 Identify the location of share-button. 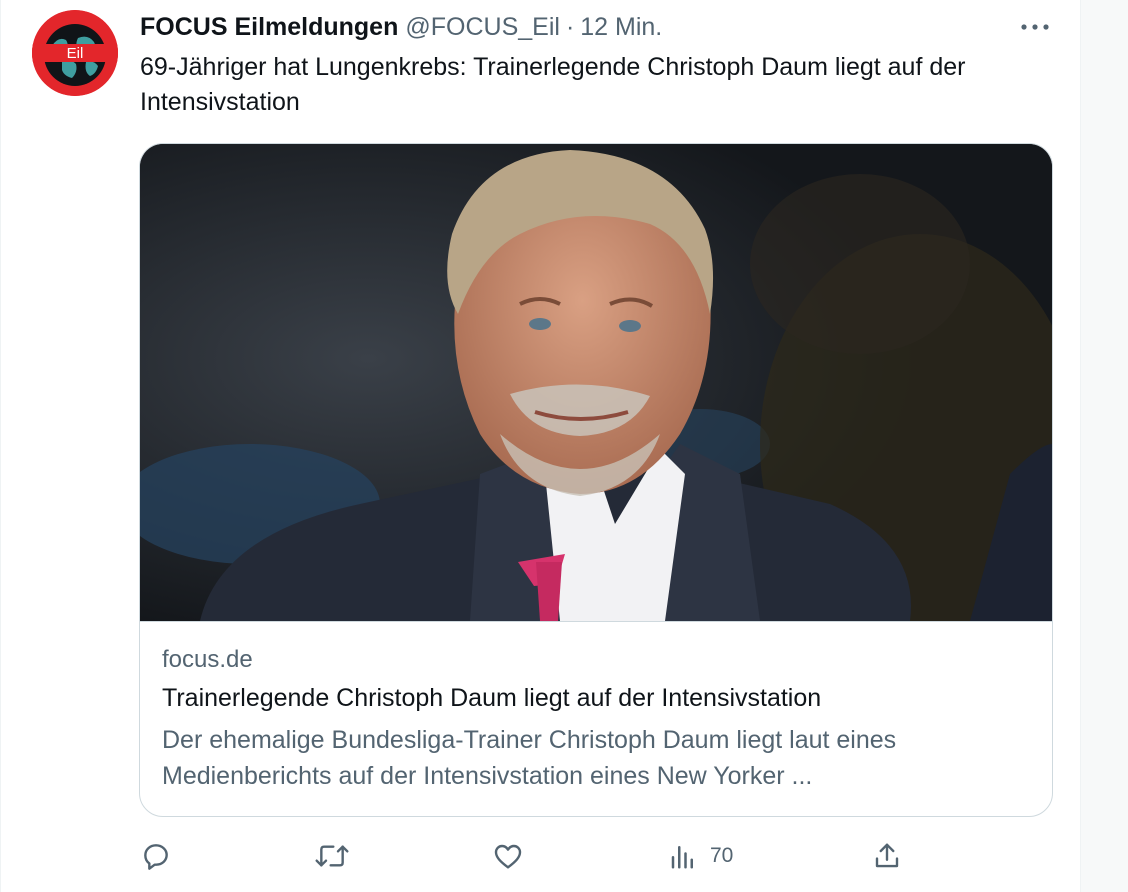
(887, 856).